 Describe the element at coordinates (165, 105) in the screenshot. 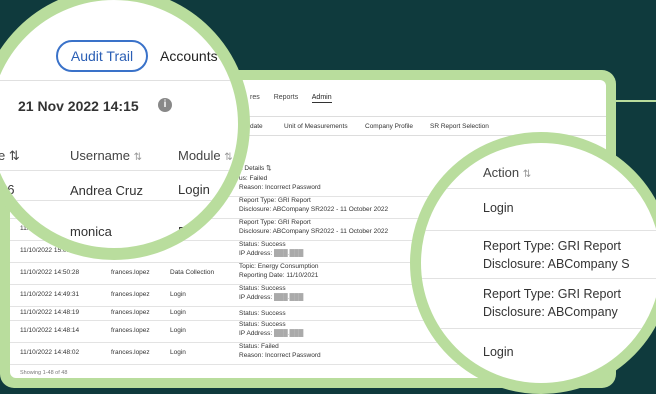

I see `info-icon: i` at that location.